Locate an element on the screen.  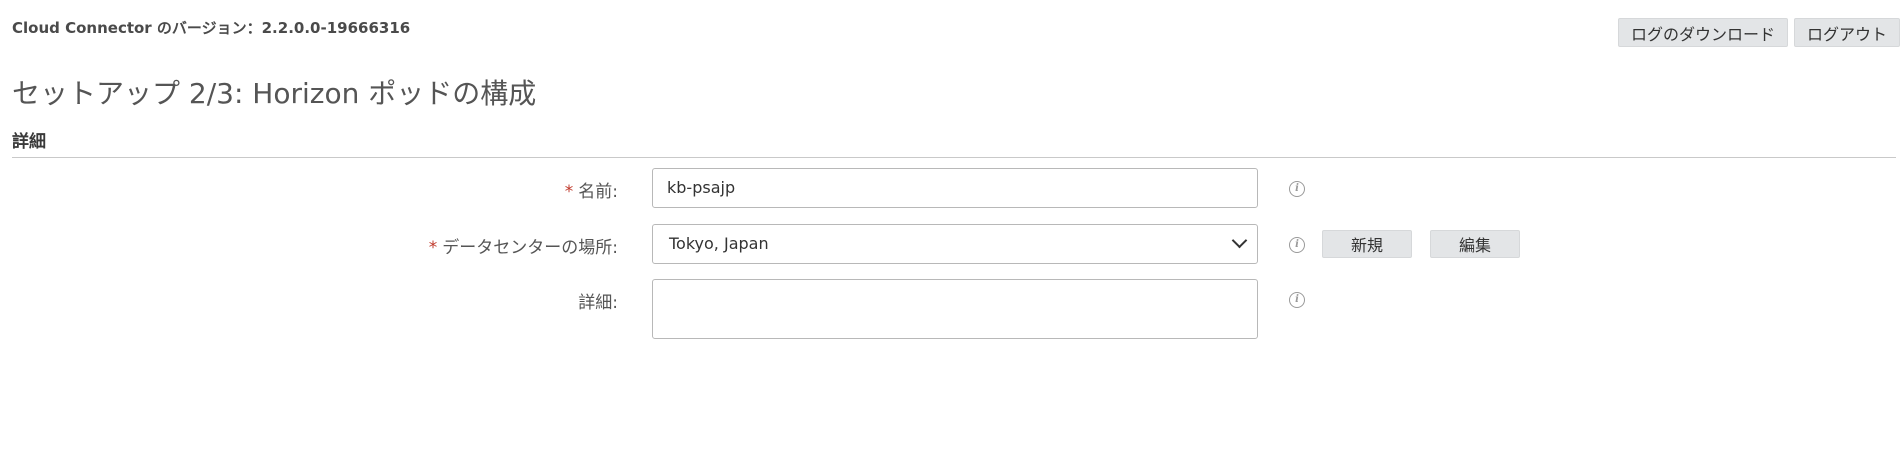
download-logs-button: ログのダウンロード is located at coordinates (1702, 32).